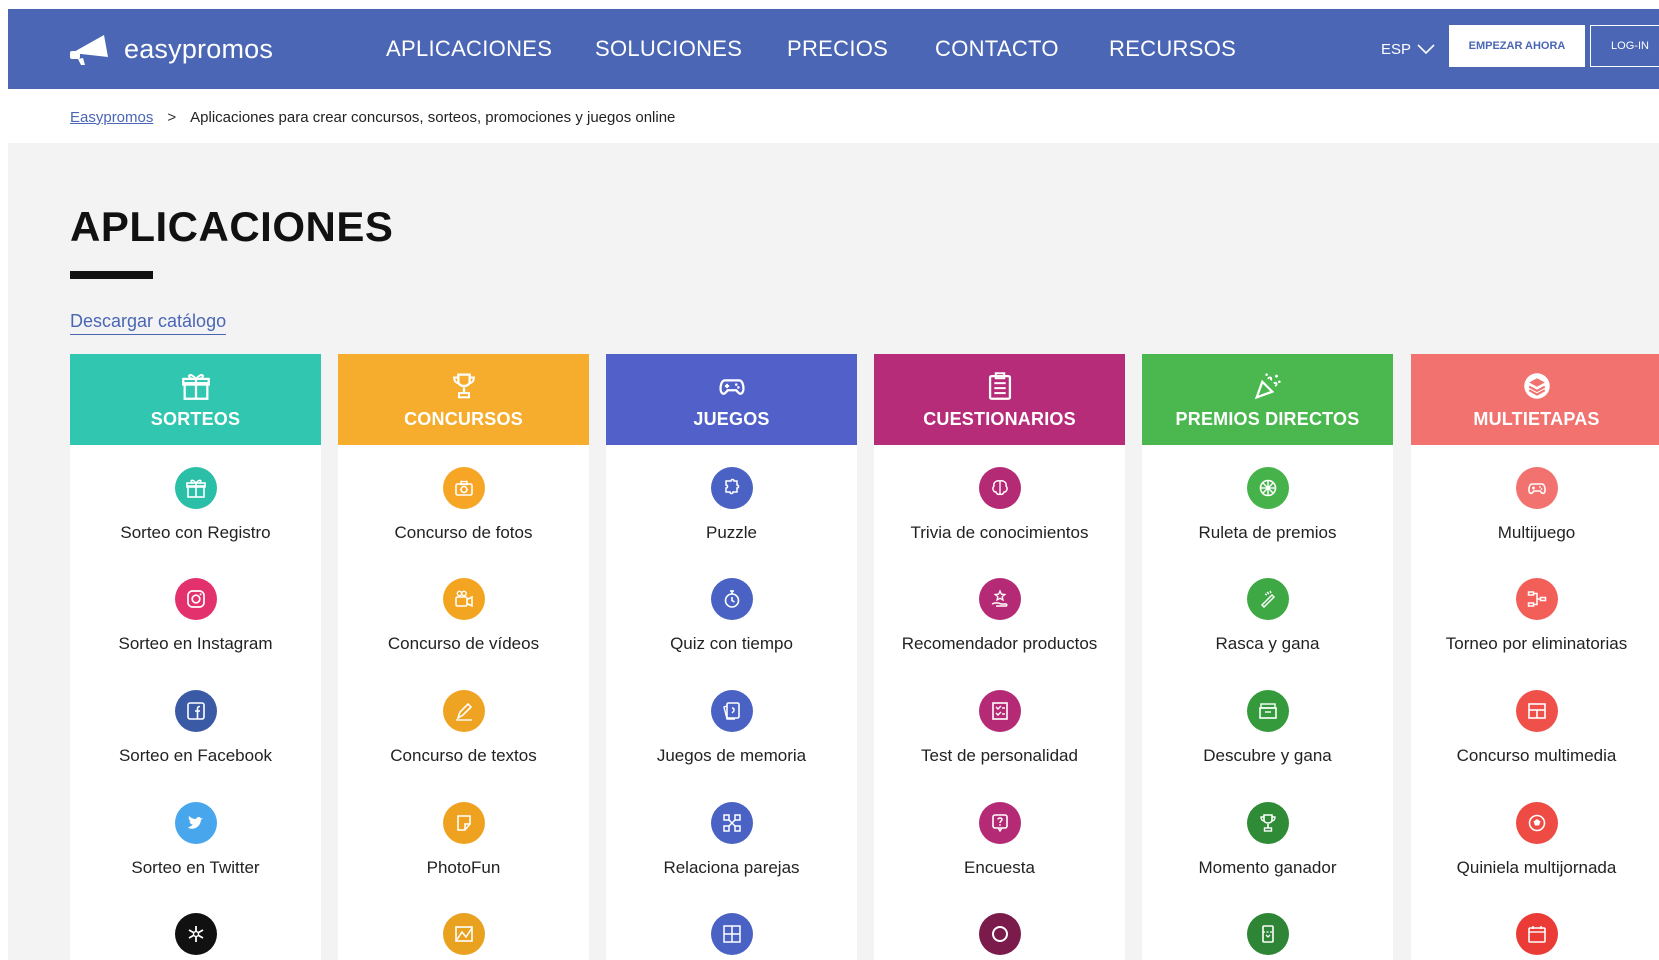  What do you see at coordinates (195, 643) in the screenshot?
I see `app-label: Sorteo en Instagram` at bounding box center [195, 643].